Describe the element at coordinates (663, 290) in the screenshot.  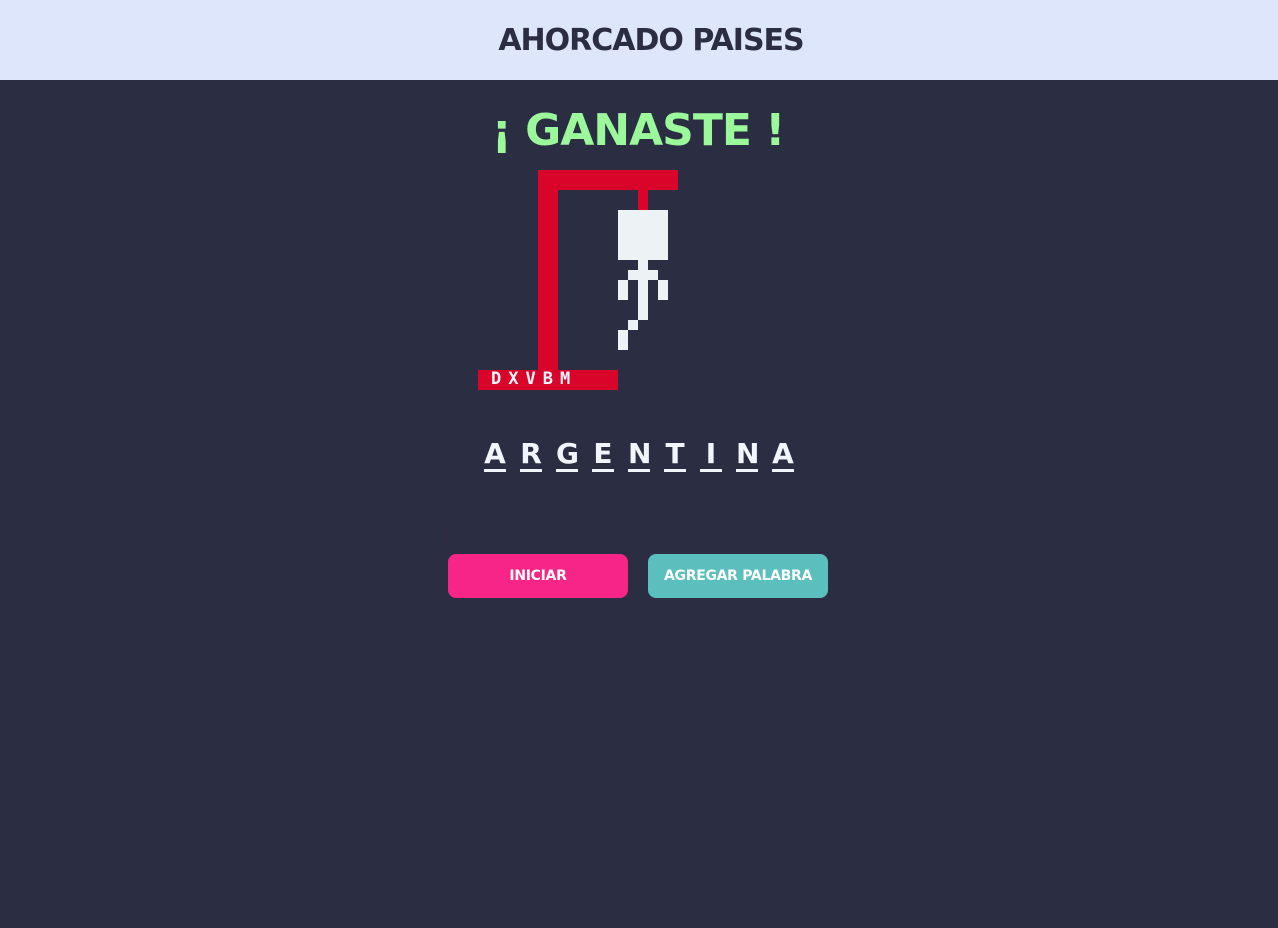
I see `hangman-right-arm` at that location.